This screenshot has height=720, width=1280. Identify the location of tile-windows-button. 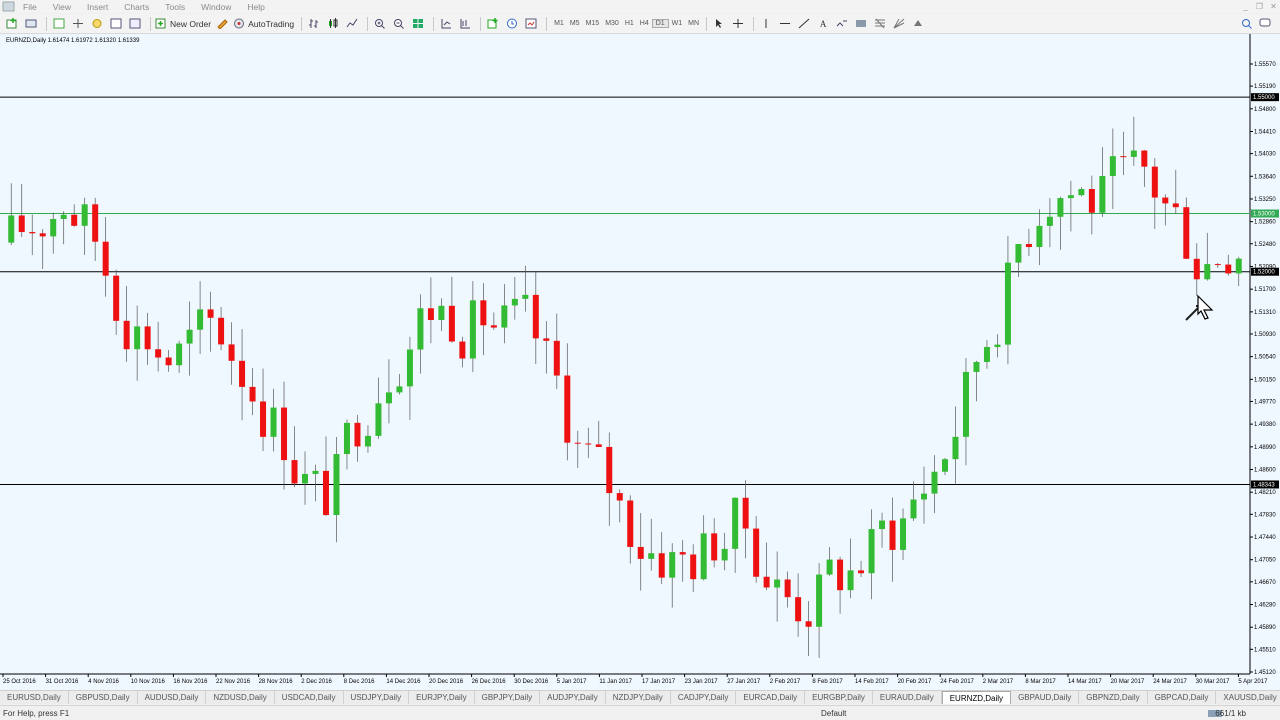
(418, 24).